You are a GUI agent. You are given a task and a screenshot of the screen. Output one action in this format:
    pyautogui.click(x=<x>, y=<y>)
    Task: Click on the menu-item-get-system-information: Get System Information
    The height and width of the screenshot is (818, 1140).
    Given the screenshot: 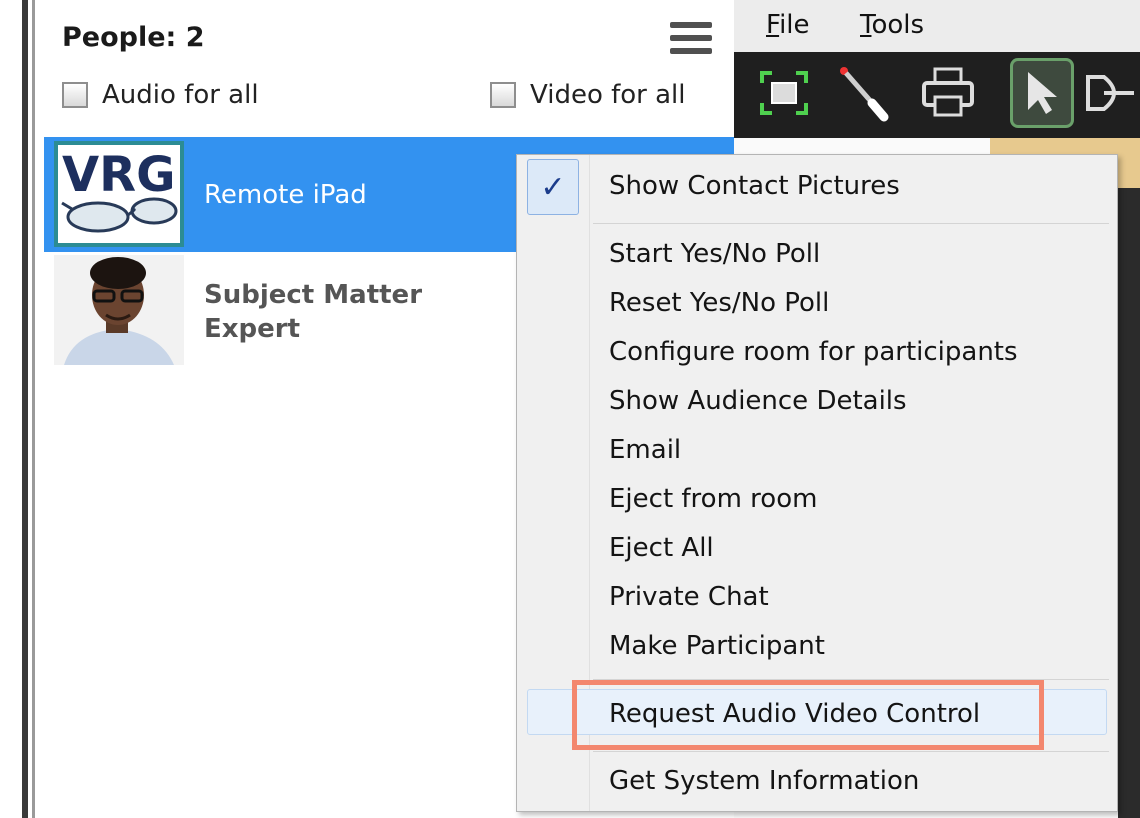 What is the action you would take?
    pyautogui.click(x=764, y=781)
    